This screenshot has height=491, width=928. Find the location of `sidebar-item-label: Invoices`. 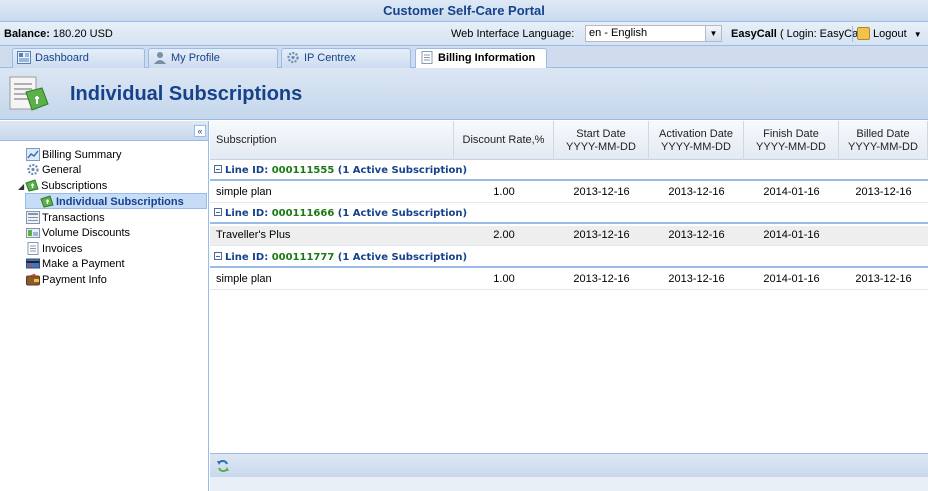

sidebar-item-label: Invoices is located at coordinates (62, 249).